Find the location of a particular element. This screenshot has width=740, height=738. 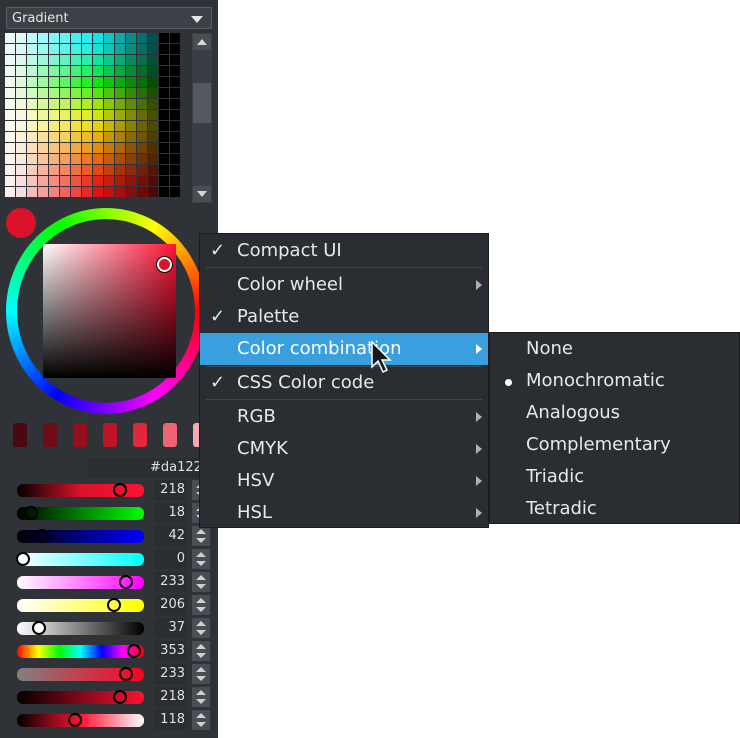

key-slider is located at coordinates (80, 628).